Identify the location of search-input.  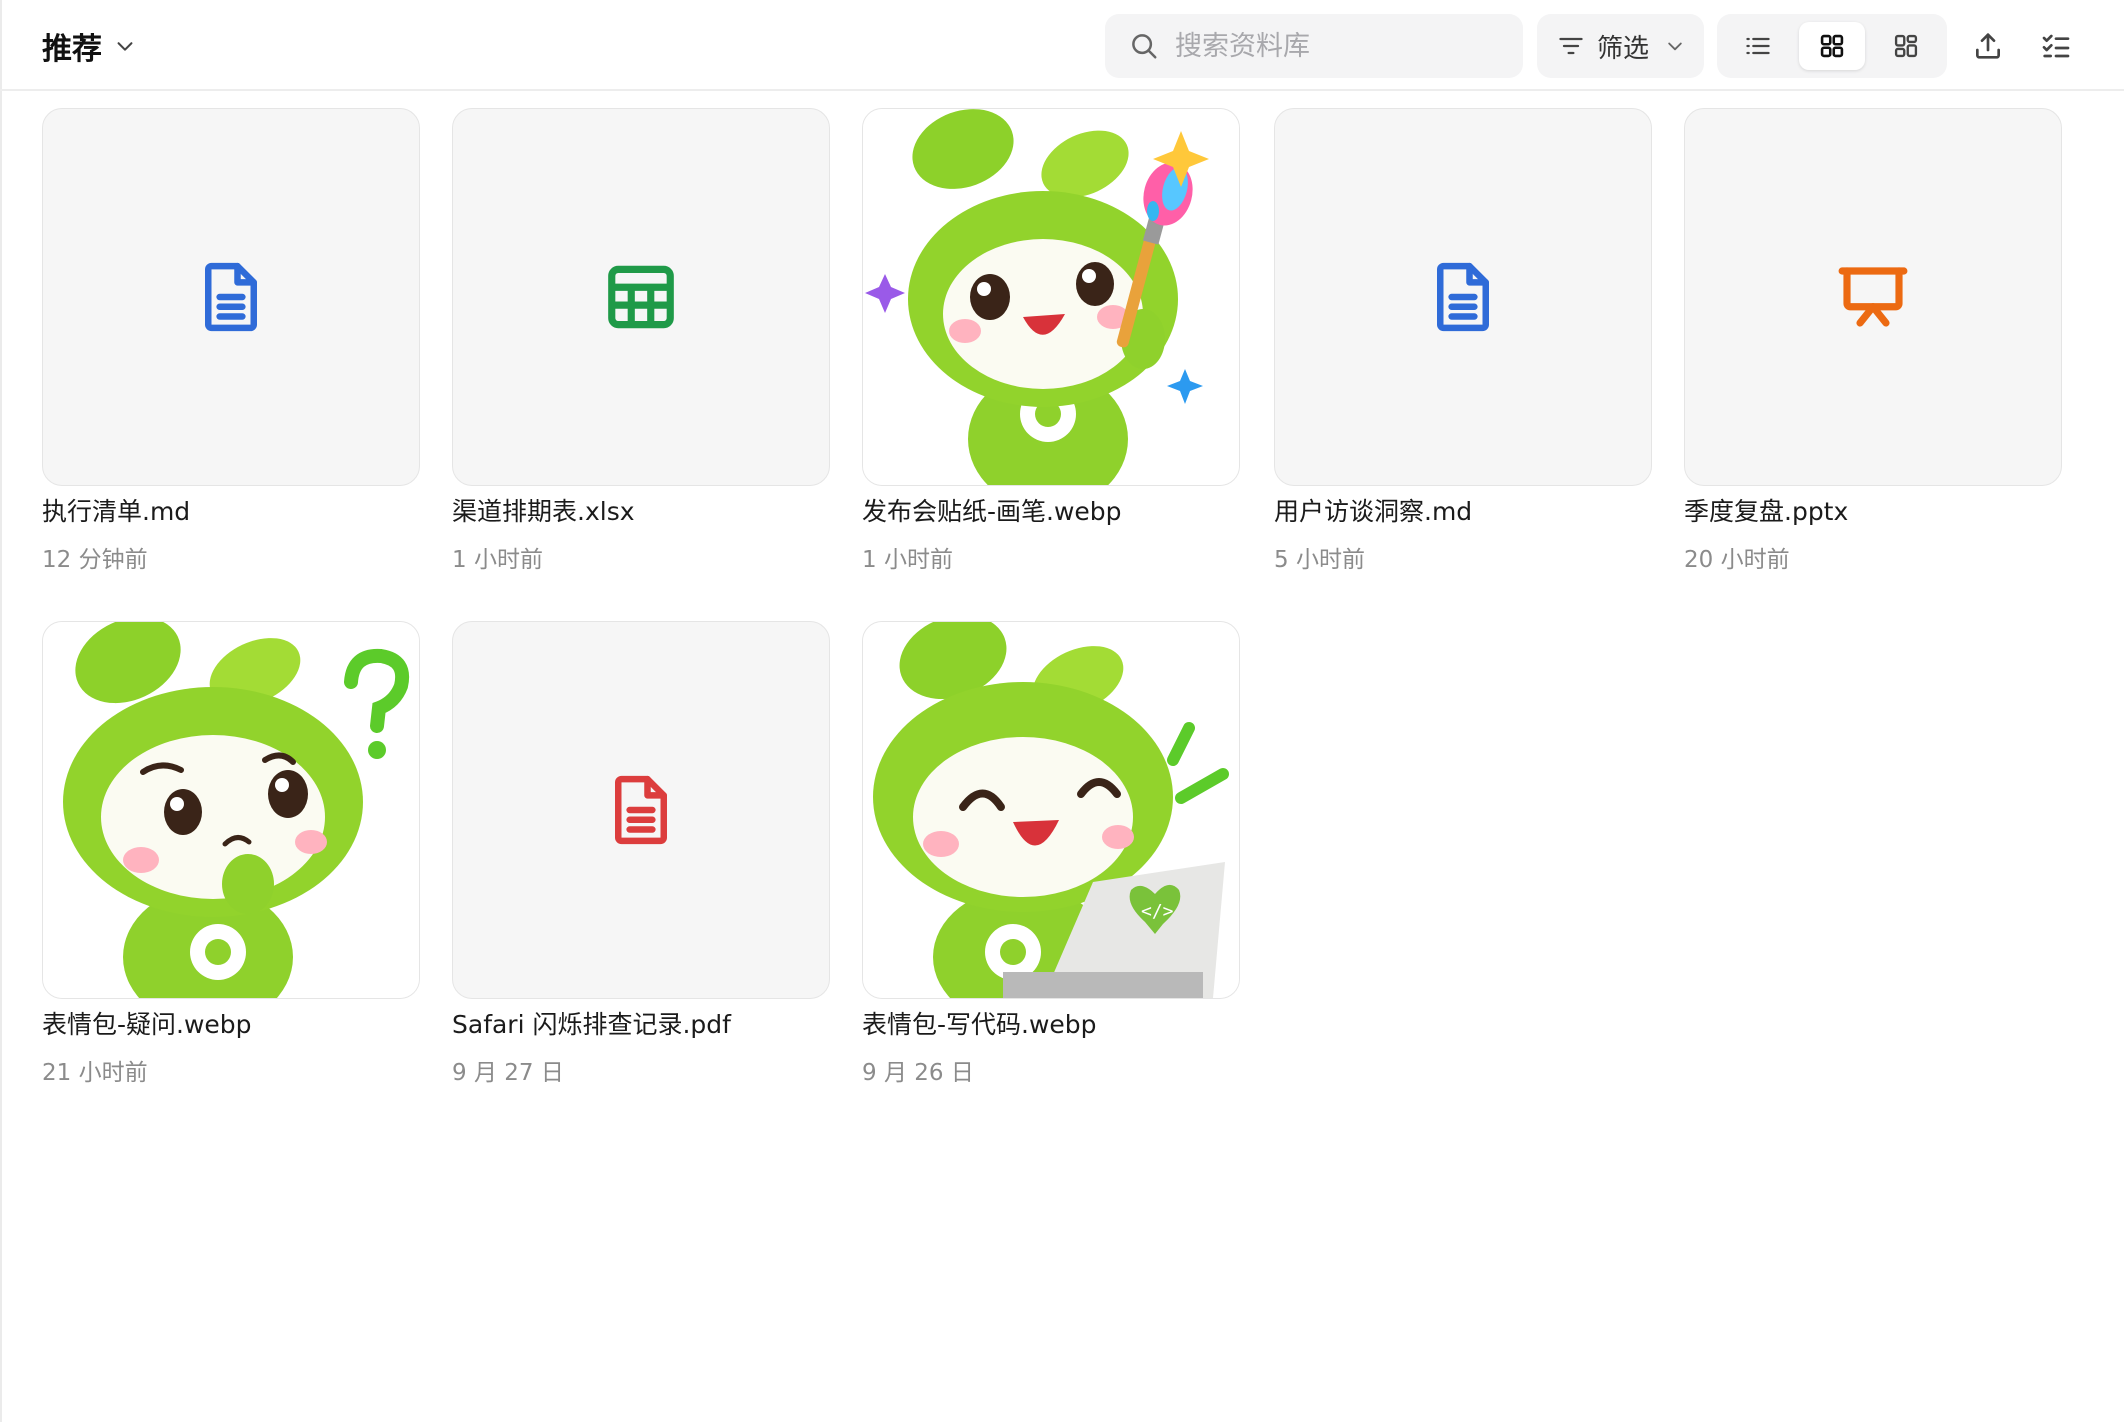
(1340, 46).